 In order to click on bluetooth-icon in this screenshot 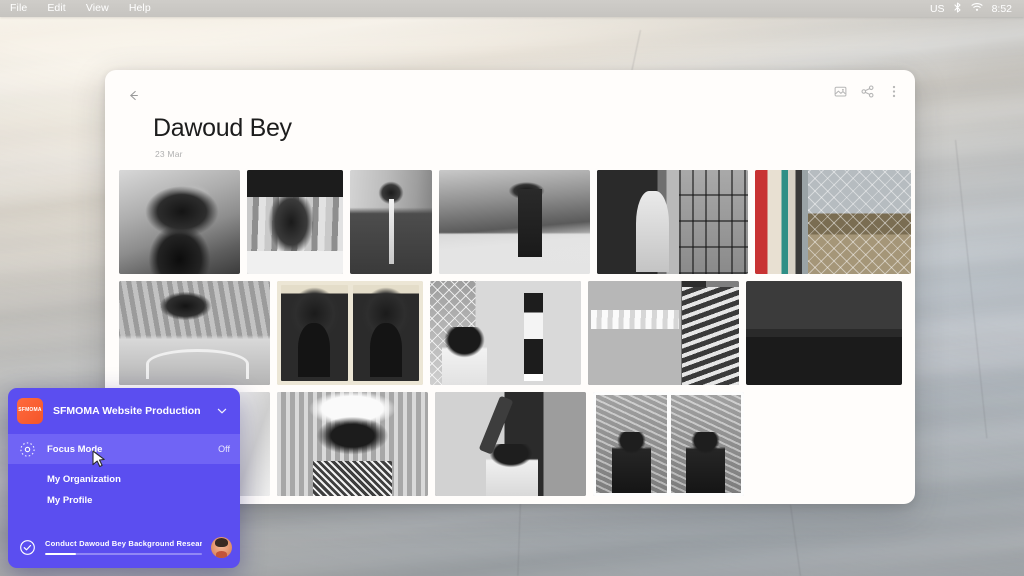, I will do `click(958, 8)`.